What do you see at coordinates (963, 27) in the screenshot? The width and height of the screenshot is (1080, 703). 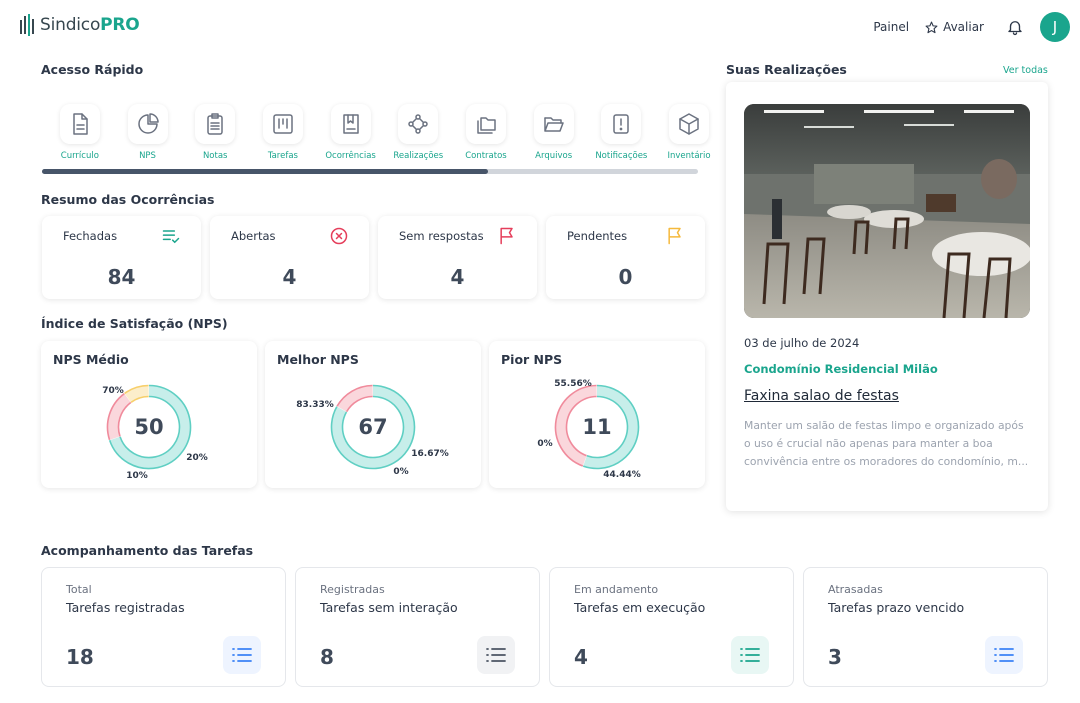 I see `nav-avaliar-label: Avaliar` at bounding box center [963, 27].